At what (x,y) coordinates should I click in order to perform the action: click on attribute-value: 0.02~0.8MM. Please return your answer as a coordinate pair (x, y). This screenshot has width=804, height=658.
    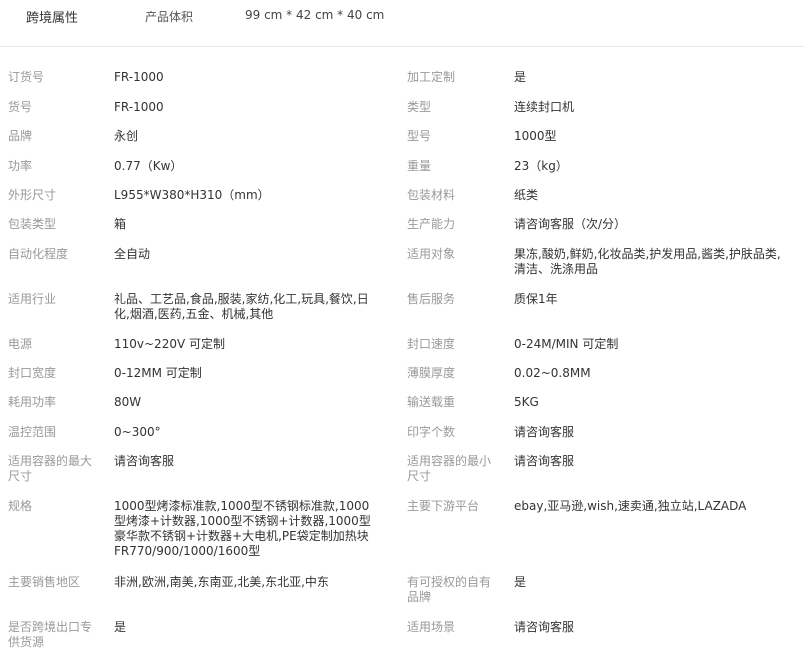
    Looking at the image, I should click on (552, 373).